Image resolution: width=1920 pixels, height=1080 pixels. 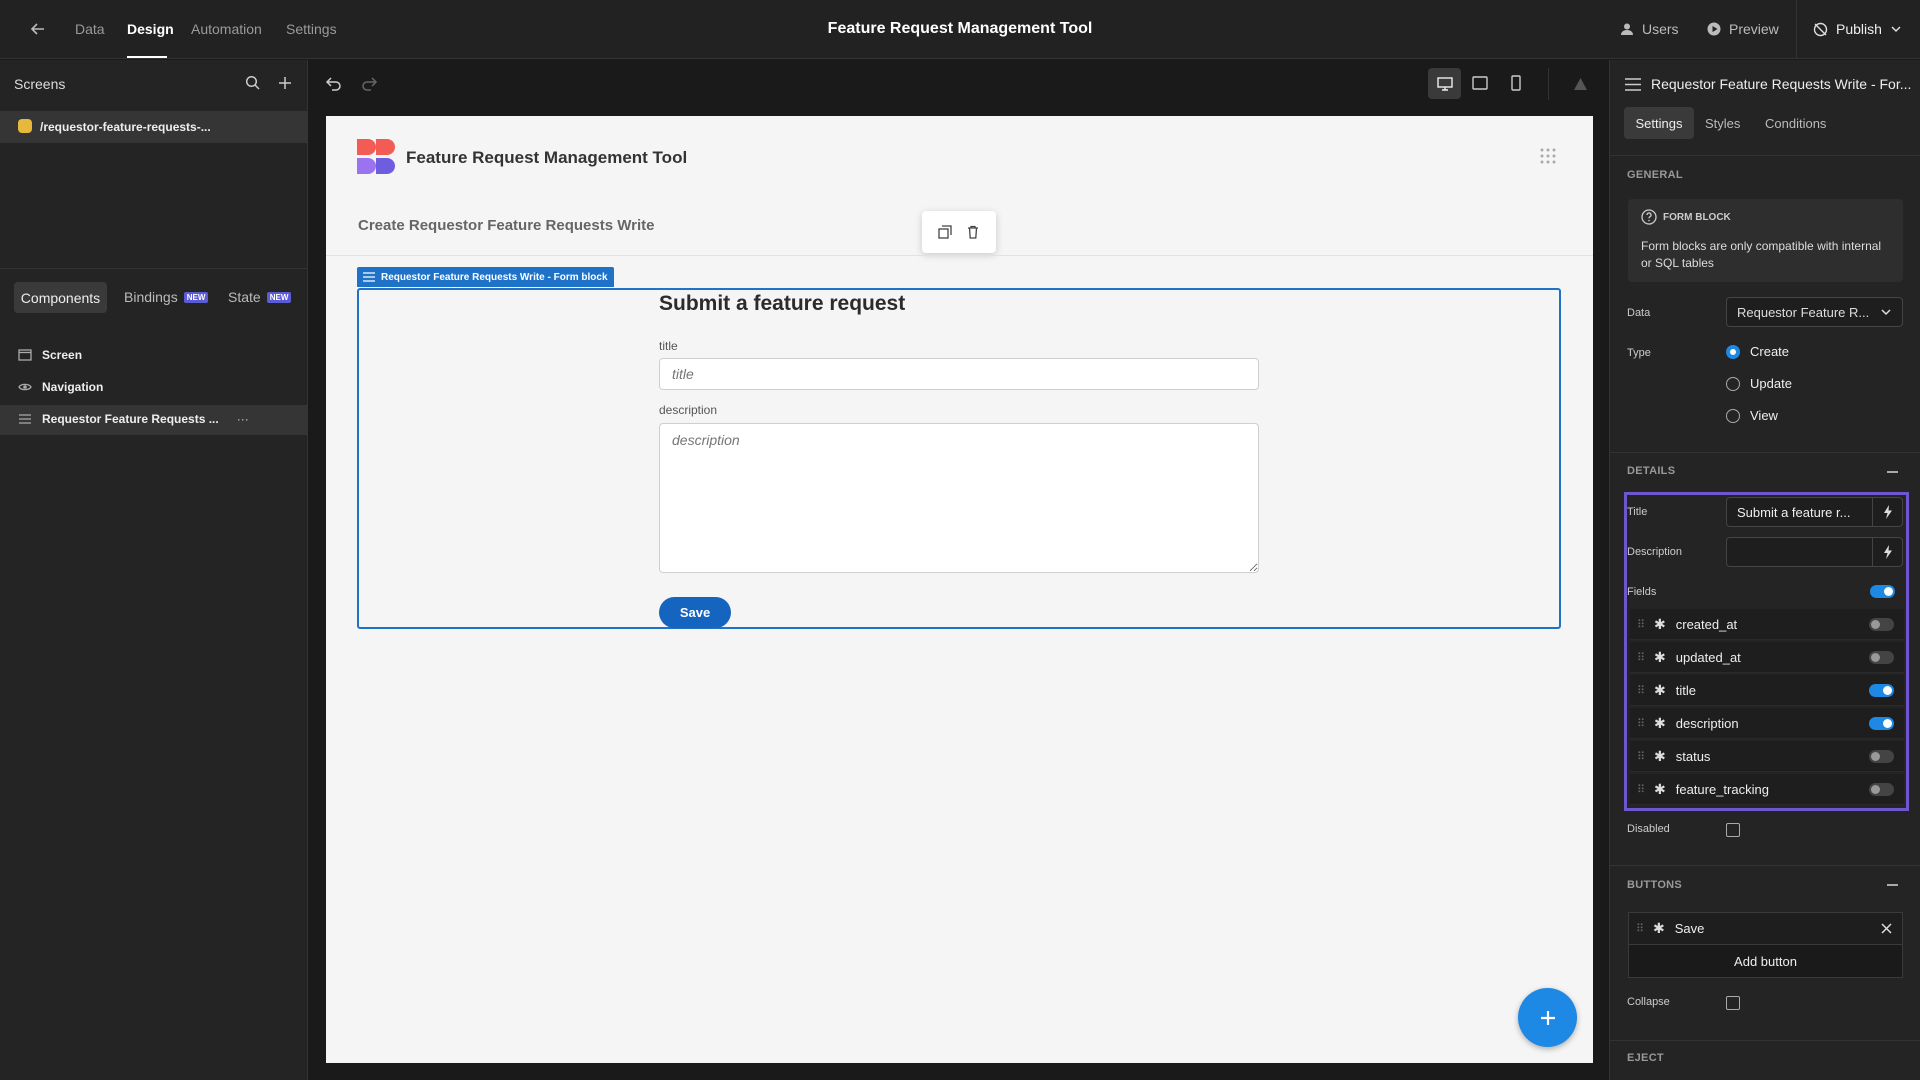 What do you see at coordinates (1649, 29) in the screenshot?
I see `users-button: Users` at bounding box center [1649, 29].